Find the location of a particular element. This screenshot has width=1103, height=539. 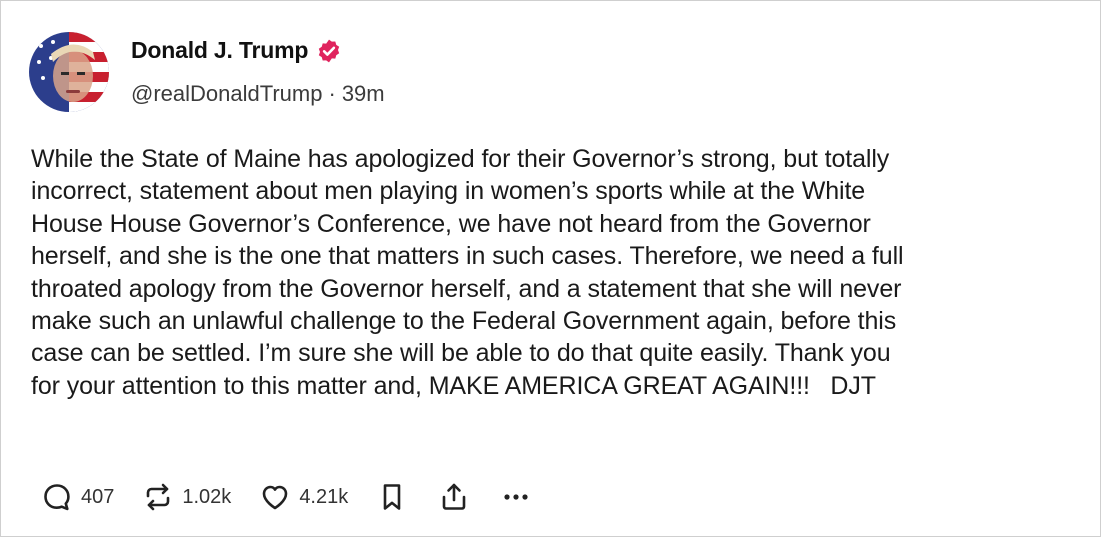

repost-icon is located at coordinates (158, 497).